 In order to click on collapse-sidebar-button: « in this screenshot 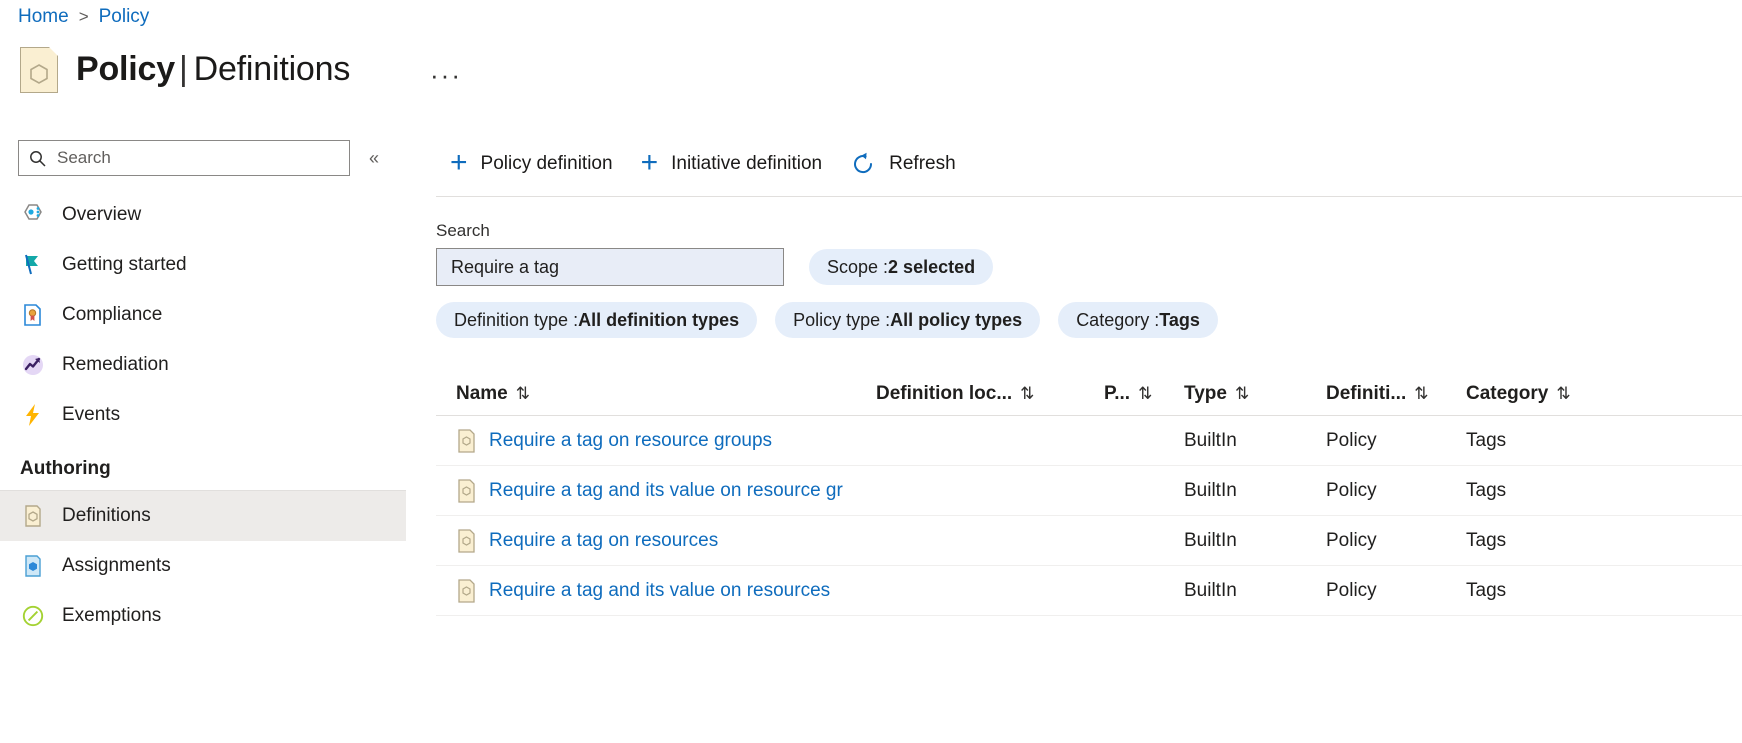, I will do `click(374, 158)`.